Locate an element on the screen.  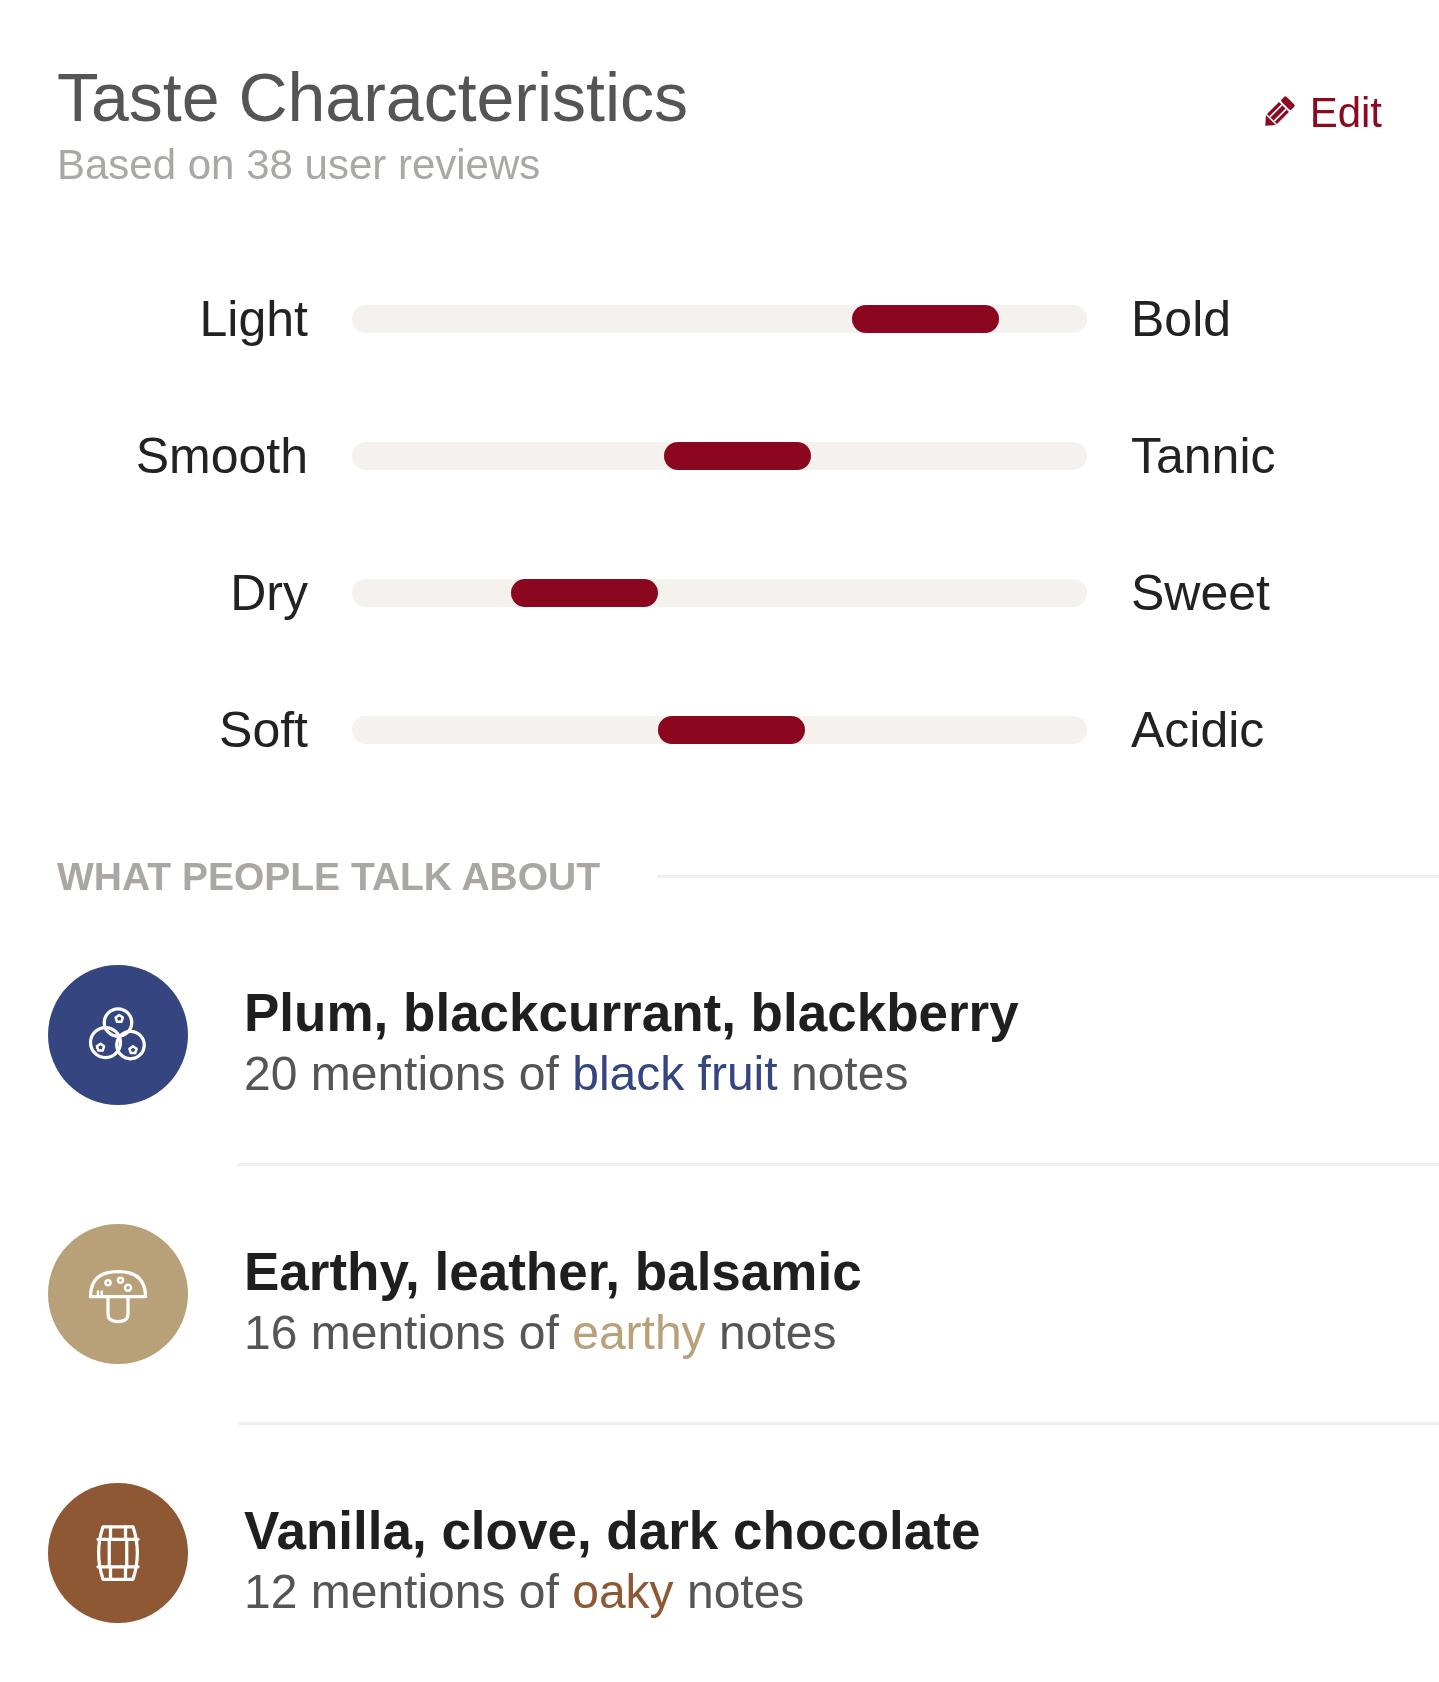
mention-count: 12 mentions of oaky notes is located at coordinates (525, 1591).